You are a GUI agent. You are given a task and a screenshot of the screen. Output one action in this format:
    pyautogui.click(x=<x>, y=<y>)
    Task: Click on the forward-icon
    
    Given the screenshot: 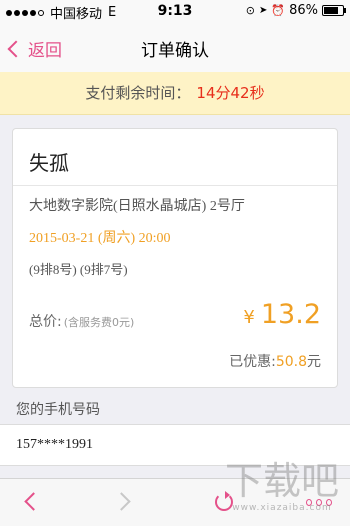 What is the action you would take?
    pyautogui.click(x=125, y=502)
    